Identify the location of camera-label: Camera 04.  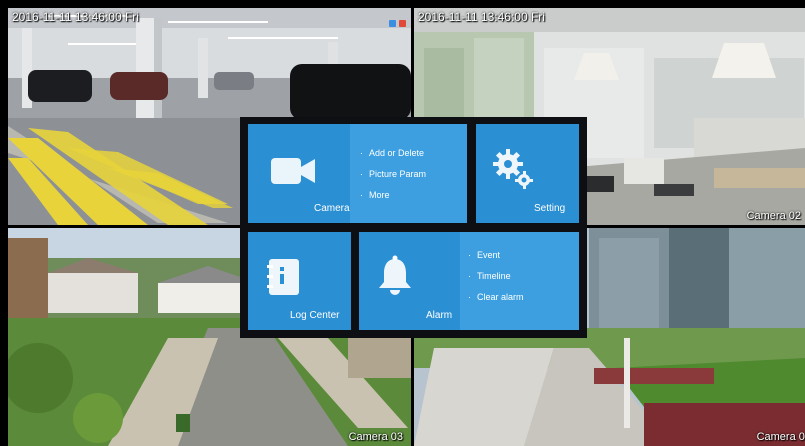
(780, 437).